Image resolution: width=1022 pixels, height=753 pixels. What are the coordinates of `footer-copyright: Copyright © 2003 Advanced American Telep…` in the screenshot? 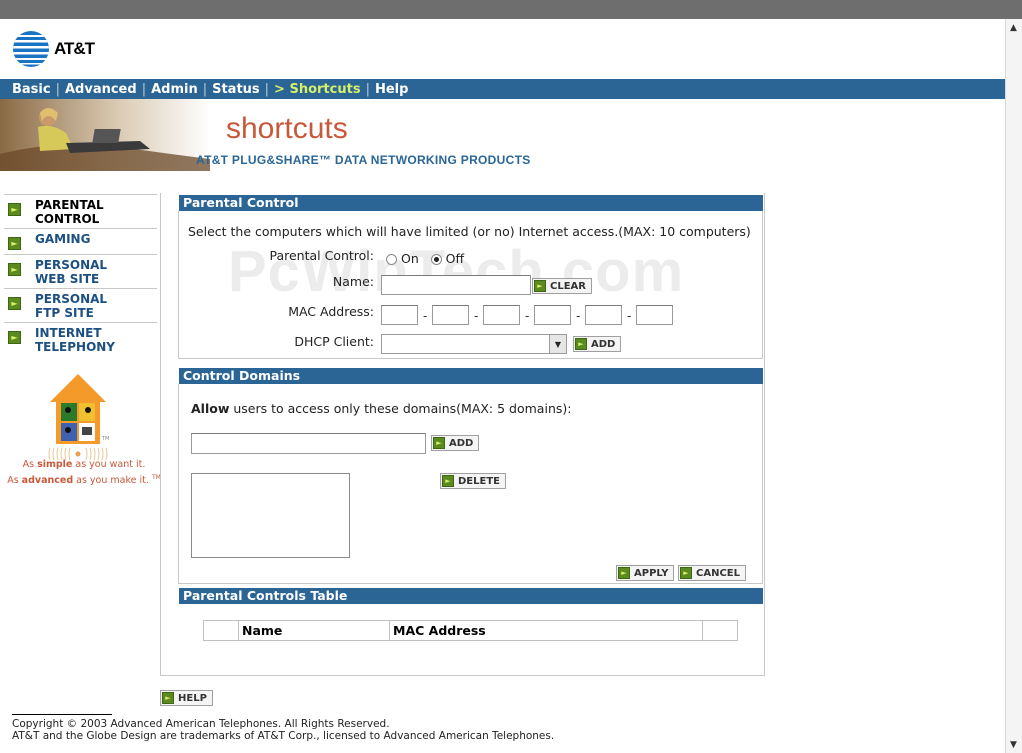 It's located at (201, 724).